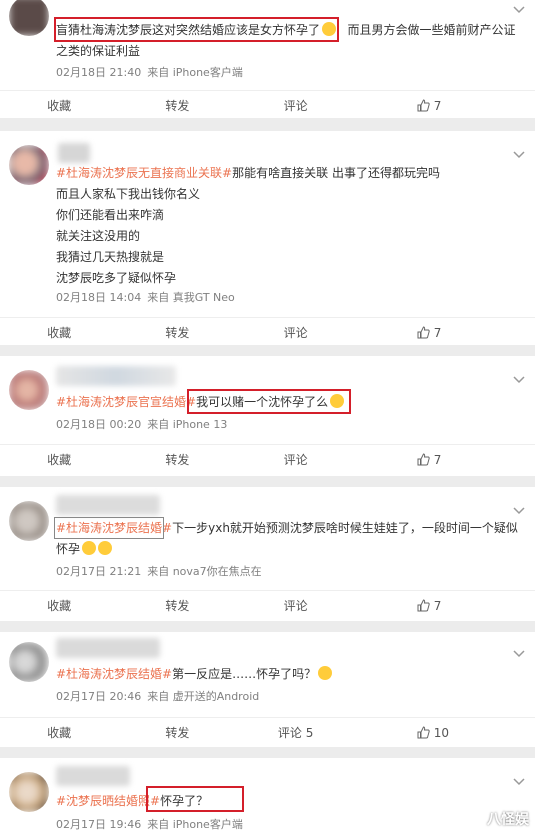  What do you see at coordinates (441, 732) in the screenshot?
I see `like-count: 10` at bounding box center [441, 732].